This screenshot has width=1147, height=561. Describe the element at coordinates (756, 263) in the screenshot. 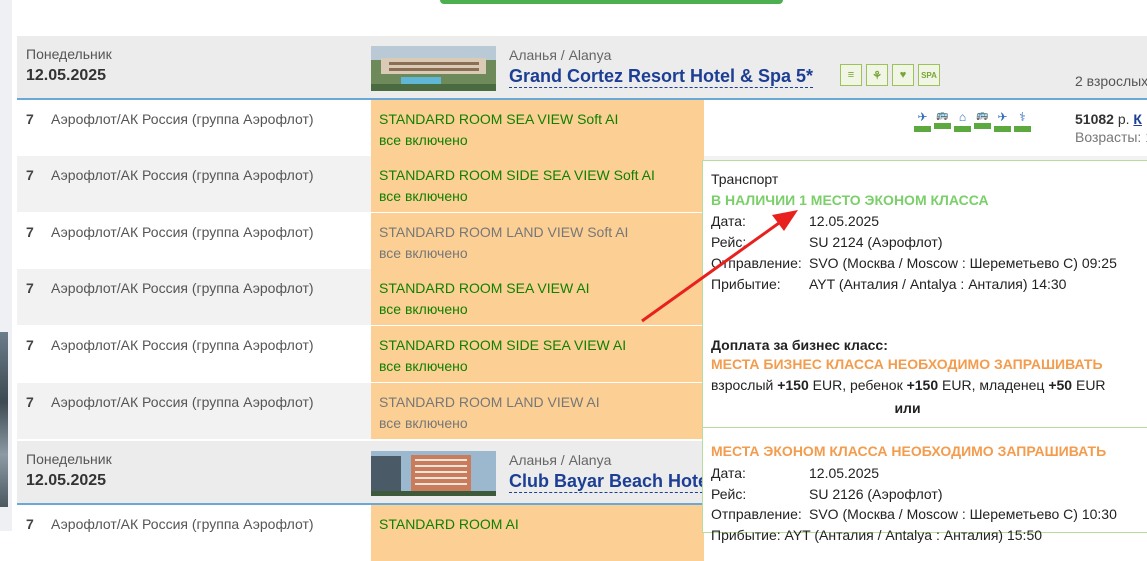

I see `departure-label: Отправление:` at that location.